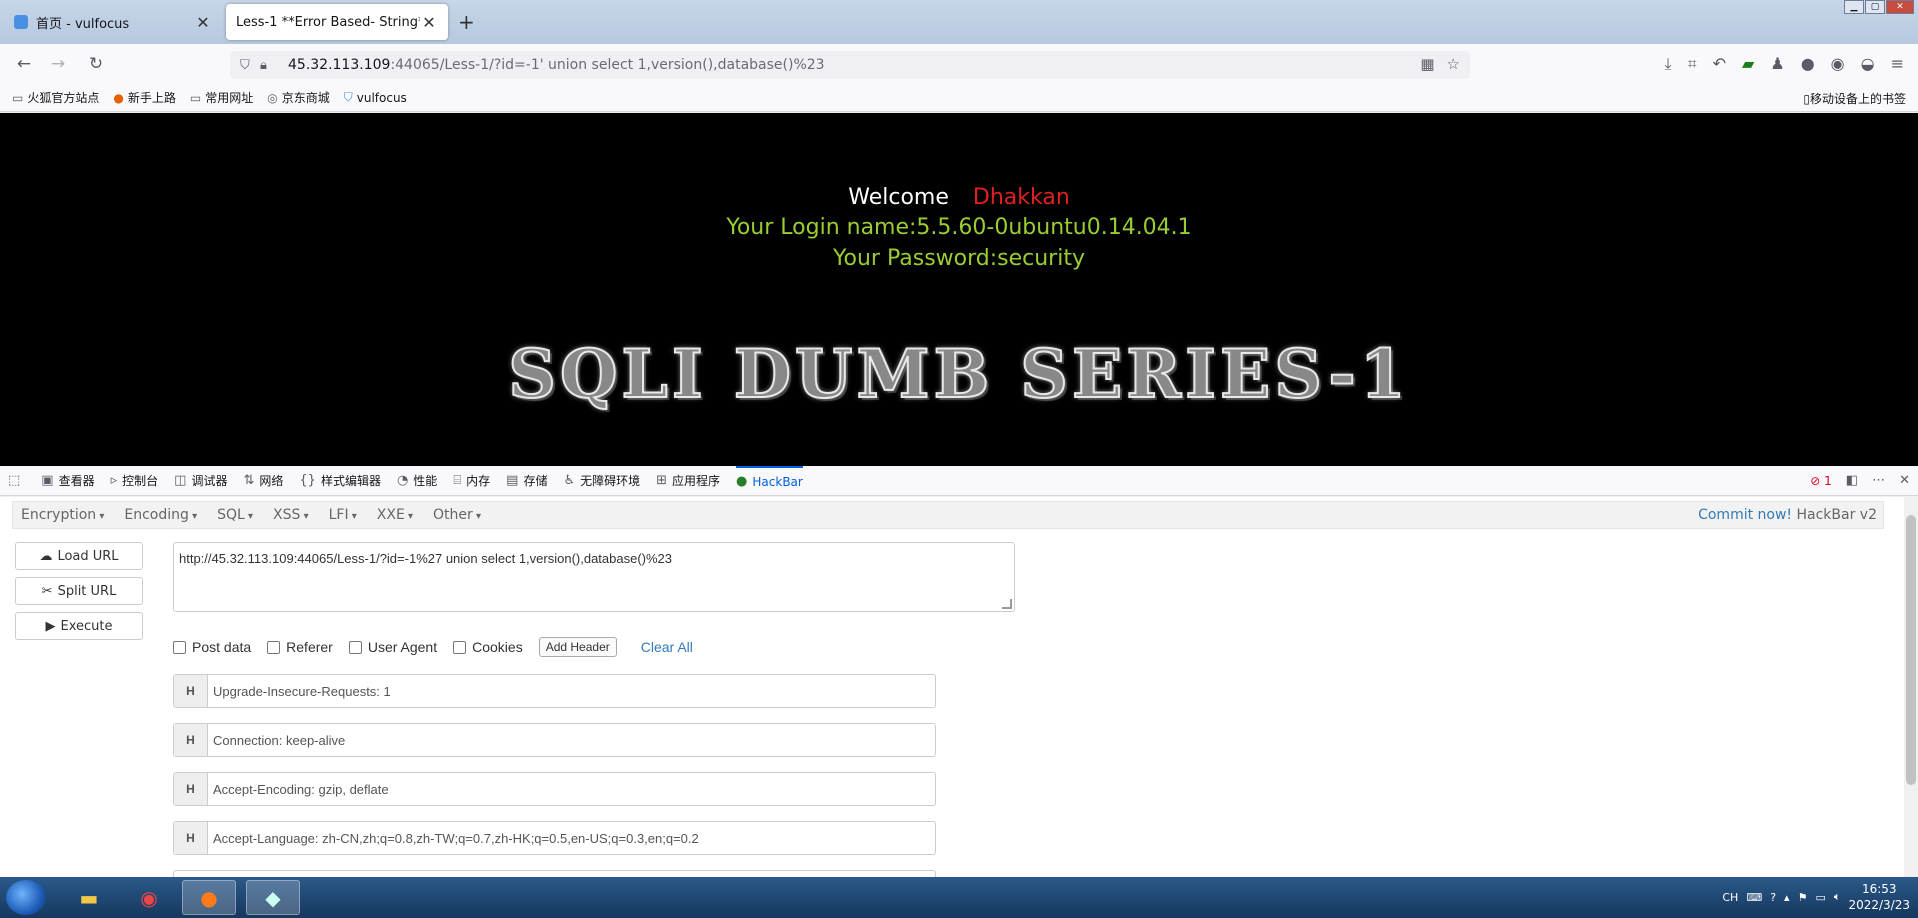 This screenshot has height=918, width=1918. Describe the element at coordinates (180, 480) in the screenshot. I see `debugger-icon: ◫` at that location.